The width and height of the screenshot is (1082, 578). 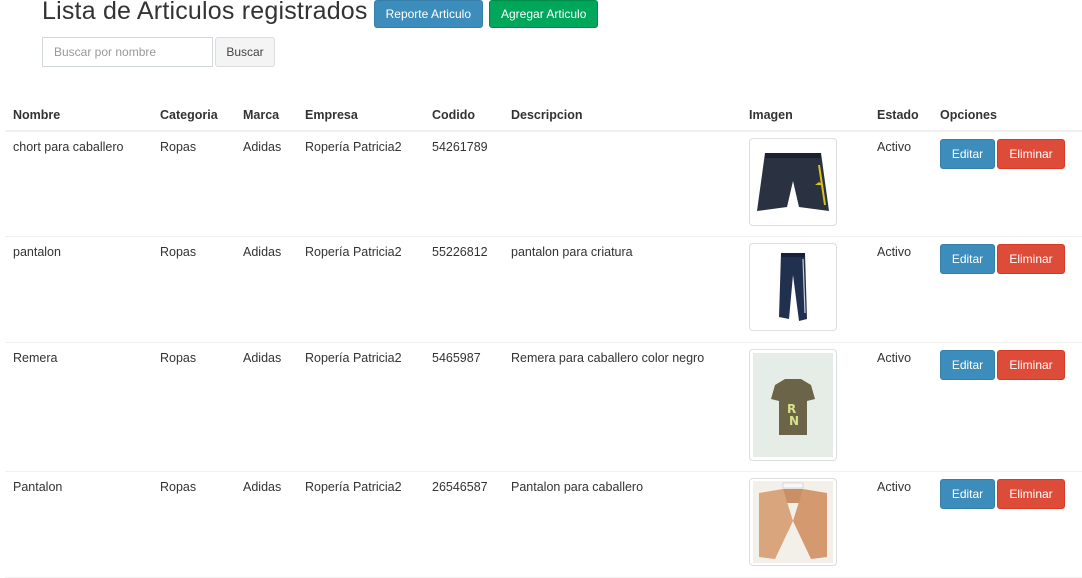 I want to click on cell-nombre: chort para caballero, so click(x=78, y=184).